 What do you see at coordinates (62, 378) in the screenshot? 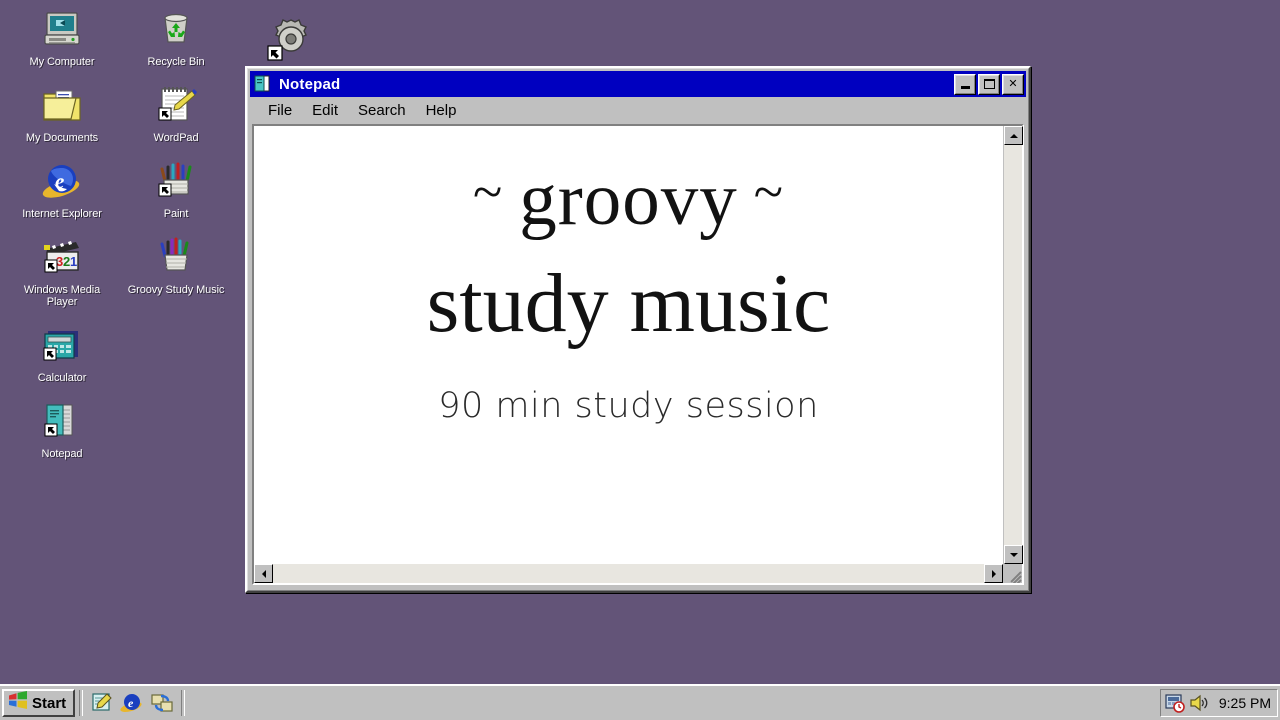
I see `desktop-icon-label: Calculator` at bounding box center [62, 378].